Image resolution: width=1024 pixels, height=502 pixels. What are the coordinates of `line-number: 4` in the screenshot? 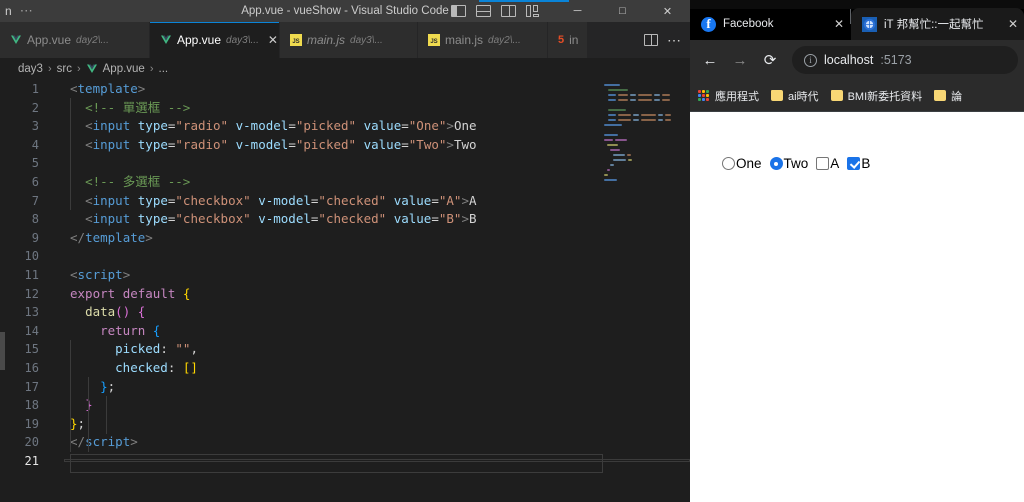 It's located at (35, 144).